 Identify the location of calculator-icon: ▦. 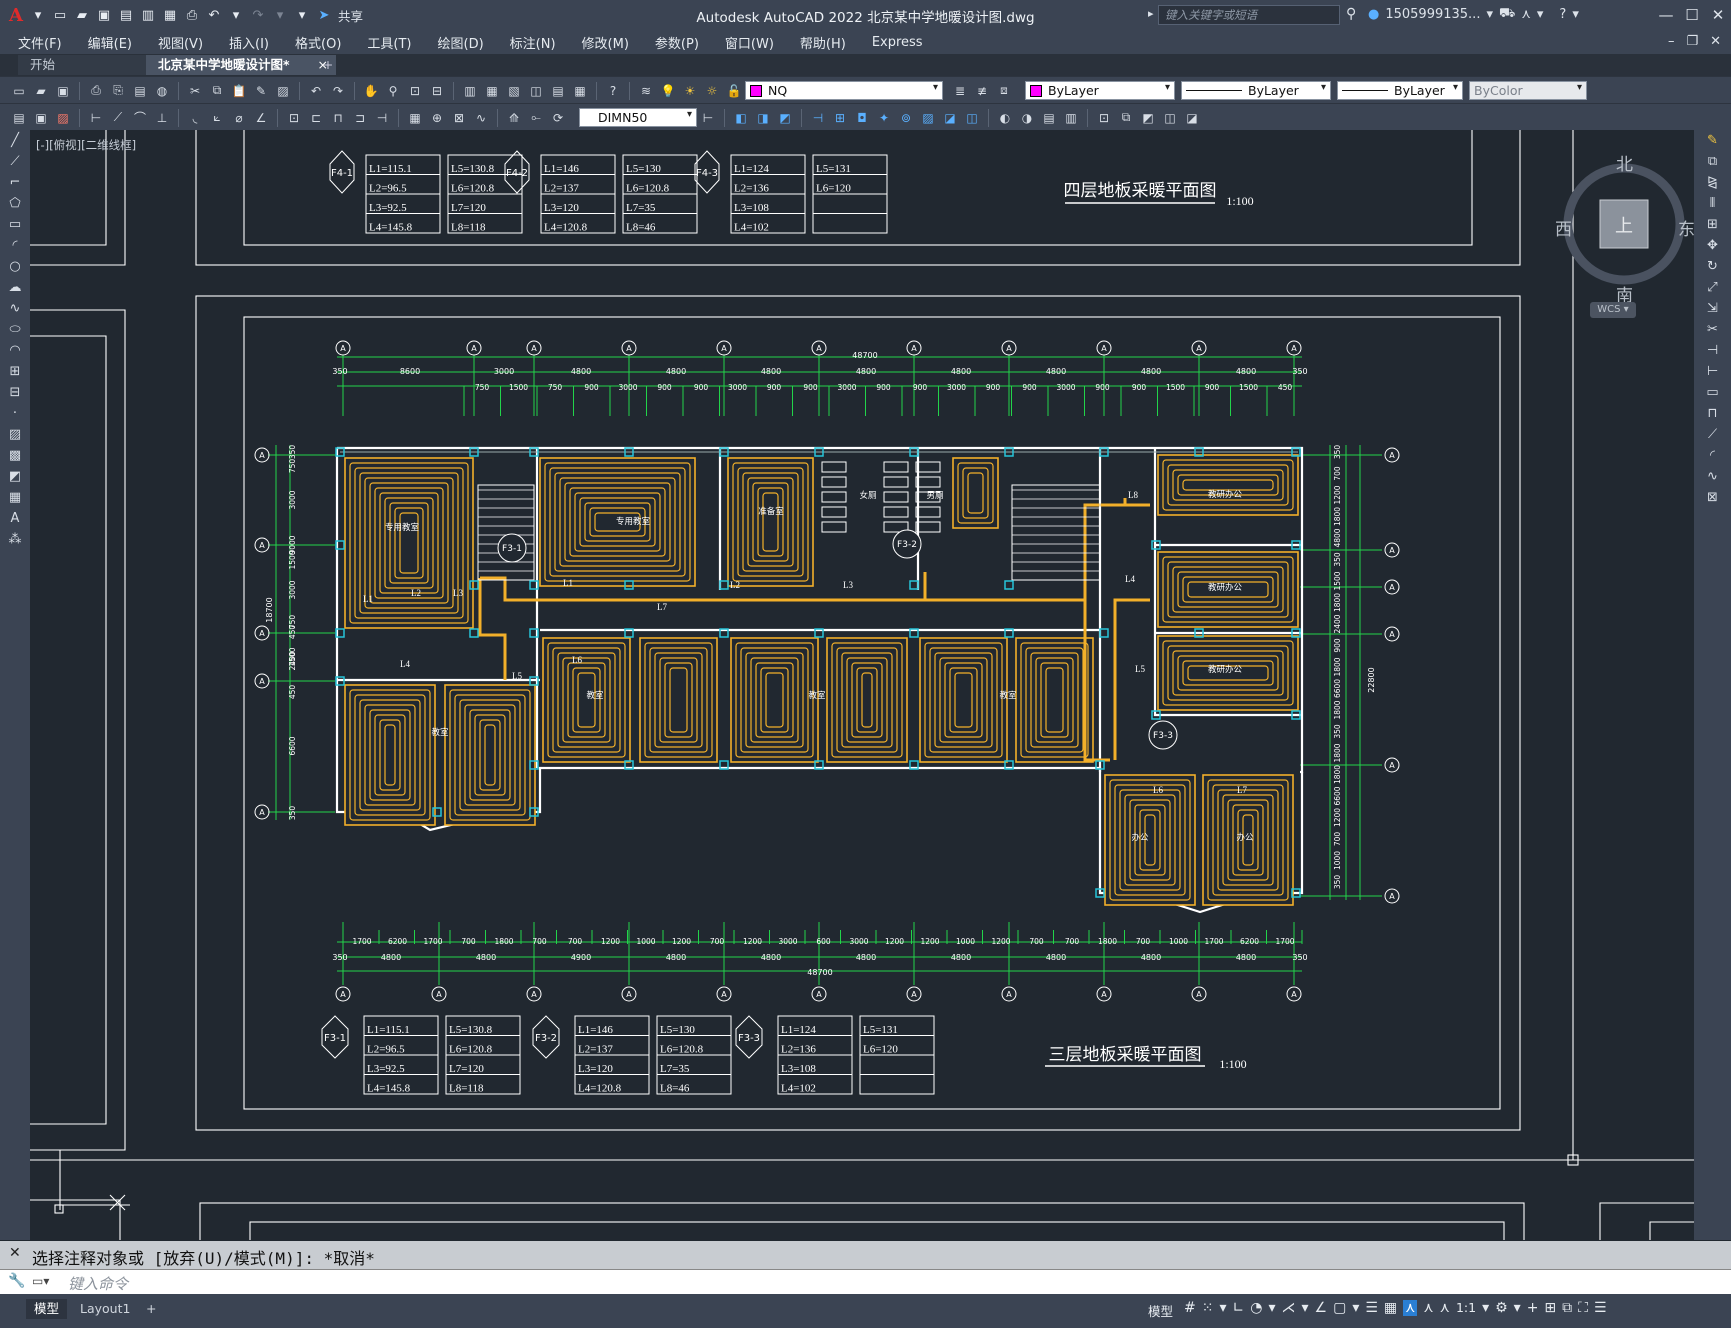
(580, 91).